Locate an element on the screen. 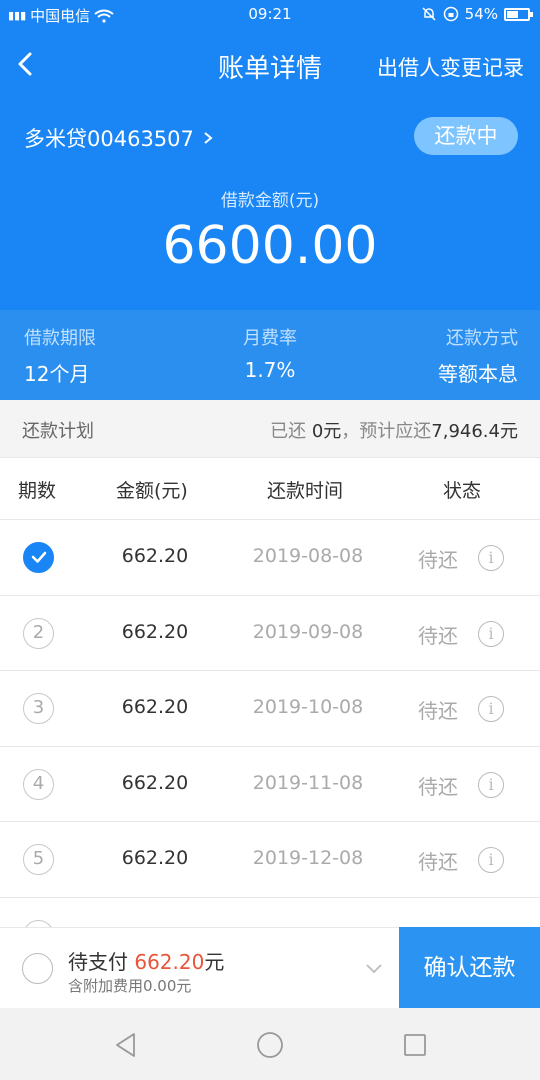 The width and height of the screenshot is (540, 1080). product-link: 多米贷00463507 is located at coordinates (119, 138).